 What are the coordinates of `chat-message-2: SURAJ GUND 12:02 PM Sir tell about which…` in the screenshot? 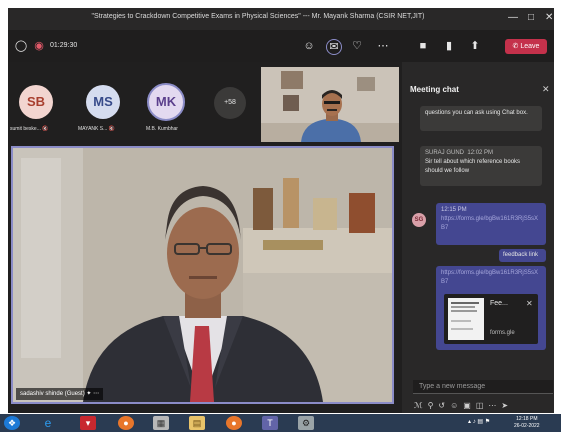 It's located at (481, 166).